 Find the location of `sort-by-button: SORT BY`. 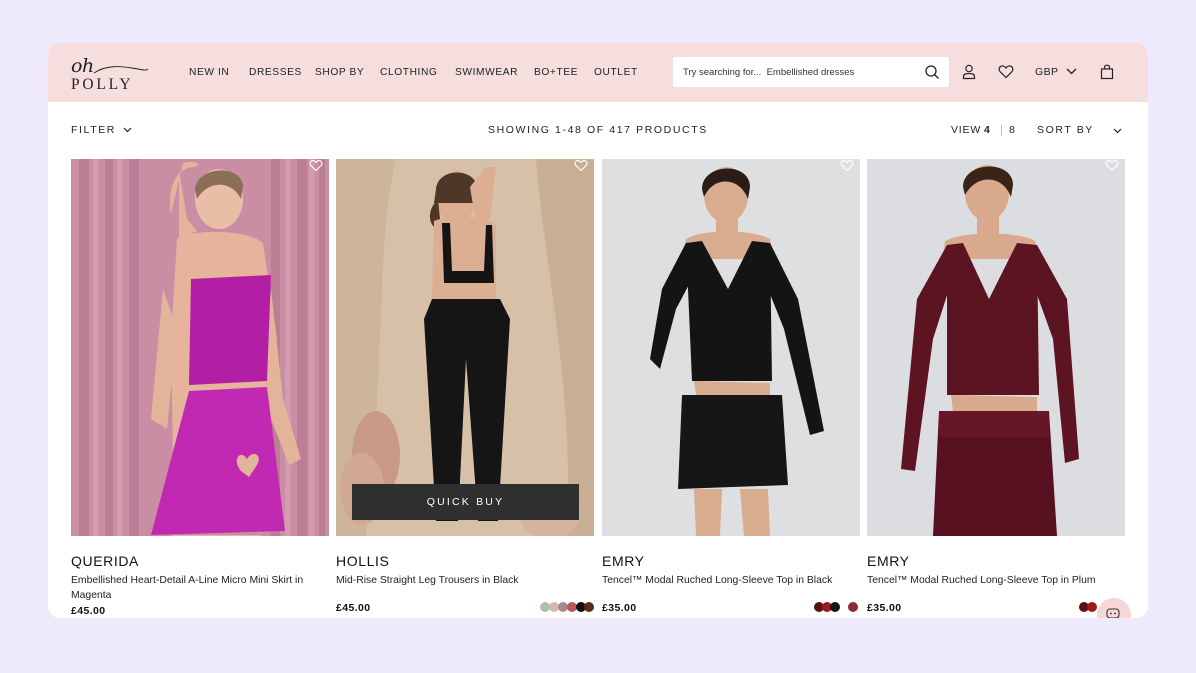

sort-by-button: SORT BY is located at coordinates (1065, 130).